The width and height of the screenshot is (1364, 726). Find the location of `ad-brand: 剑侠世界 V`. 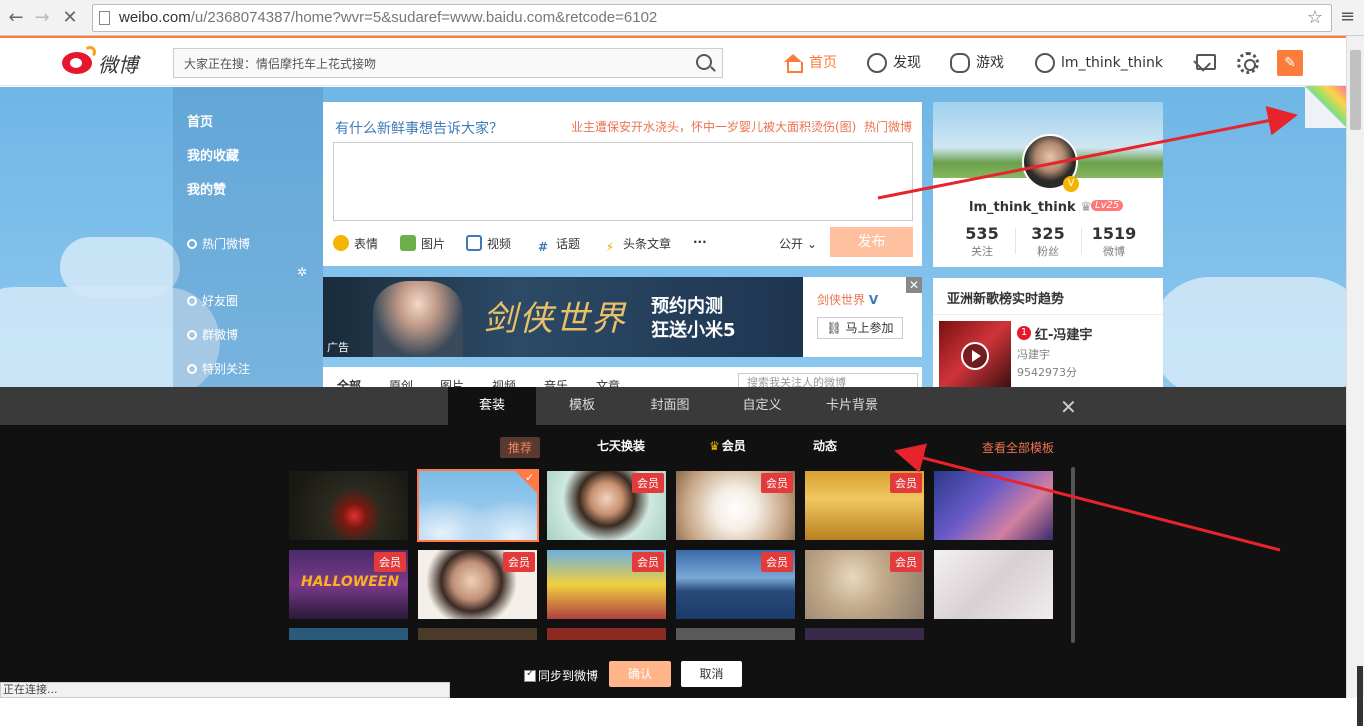

ad-brand: 剑侠世界 V is located at coordinates (847, 299).